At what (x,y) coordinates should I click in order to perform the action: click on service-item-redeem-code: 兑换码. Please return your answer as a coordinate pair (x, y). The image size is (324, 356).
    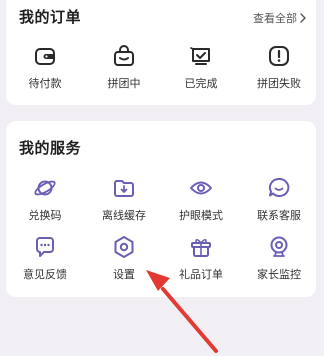
    Looking at the image, I should click on (45, 199).